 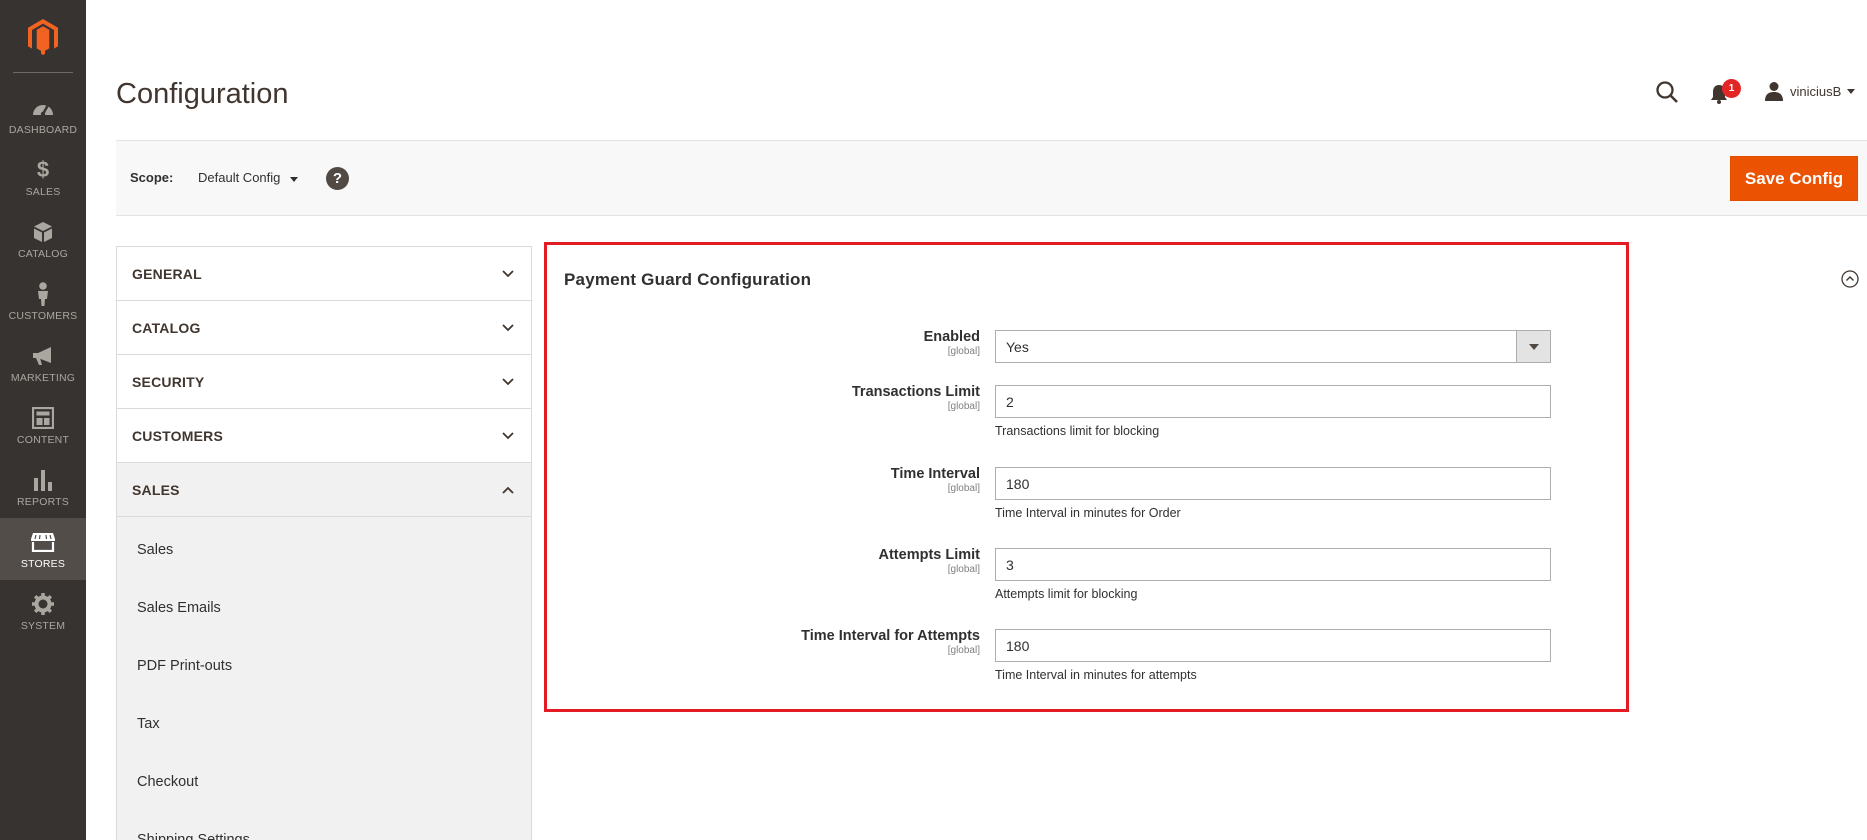 I want to click on scope-value: Default Config, so click(x=239, y=177).